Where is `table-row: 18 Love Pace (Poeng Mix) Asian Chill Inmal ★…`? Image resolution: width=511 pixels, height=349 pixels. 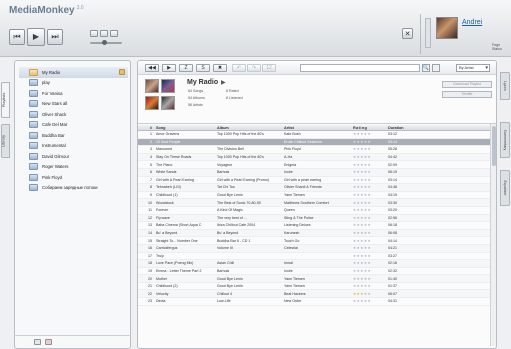
table-row: 18 Love Pace (Poeng Mix) Asian Chill Inmal ★… is located at coordinates (317, 264).